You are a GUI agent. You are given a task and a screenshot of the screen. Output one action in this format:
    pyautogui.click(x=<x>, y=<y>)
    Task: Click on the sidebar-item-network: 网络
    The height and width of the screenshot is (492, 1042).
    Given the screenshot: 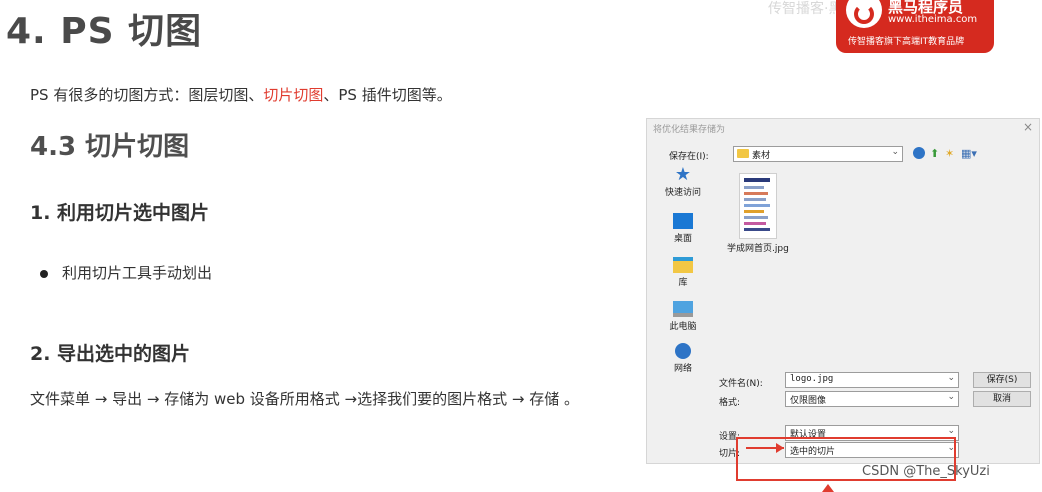 What is the action you would take?
    pyautogui.click(x=683, y=358)
    